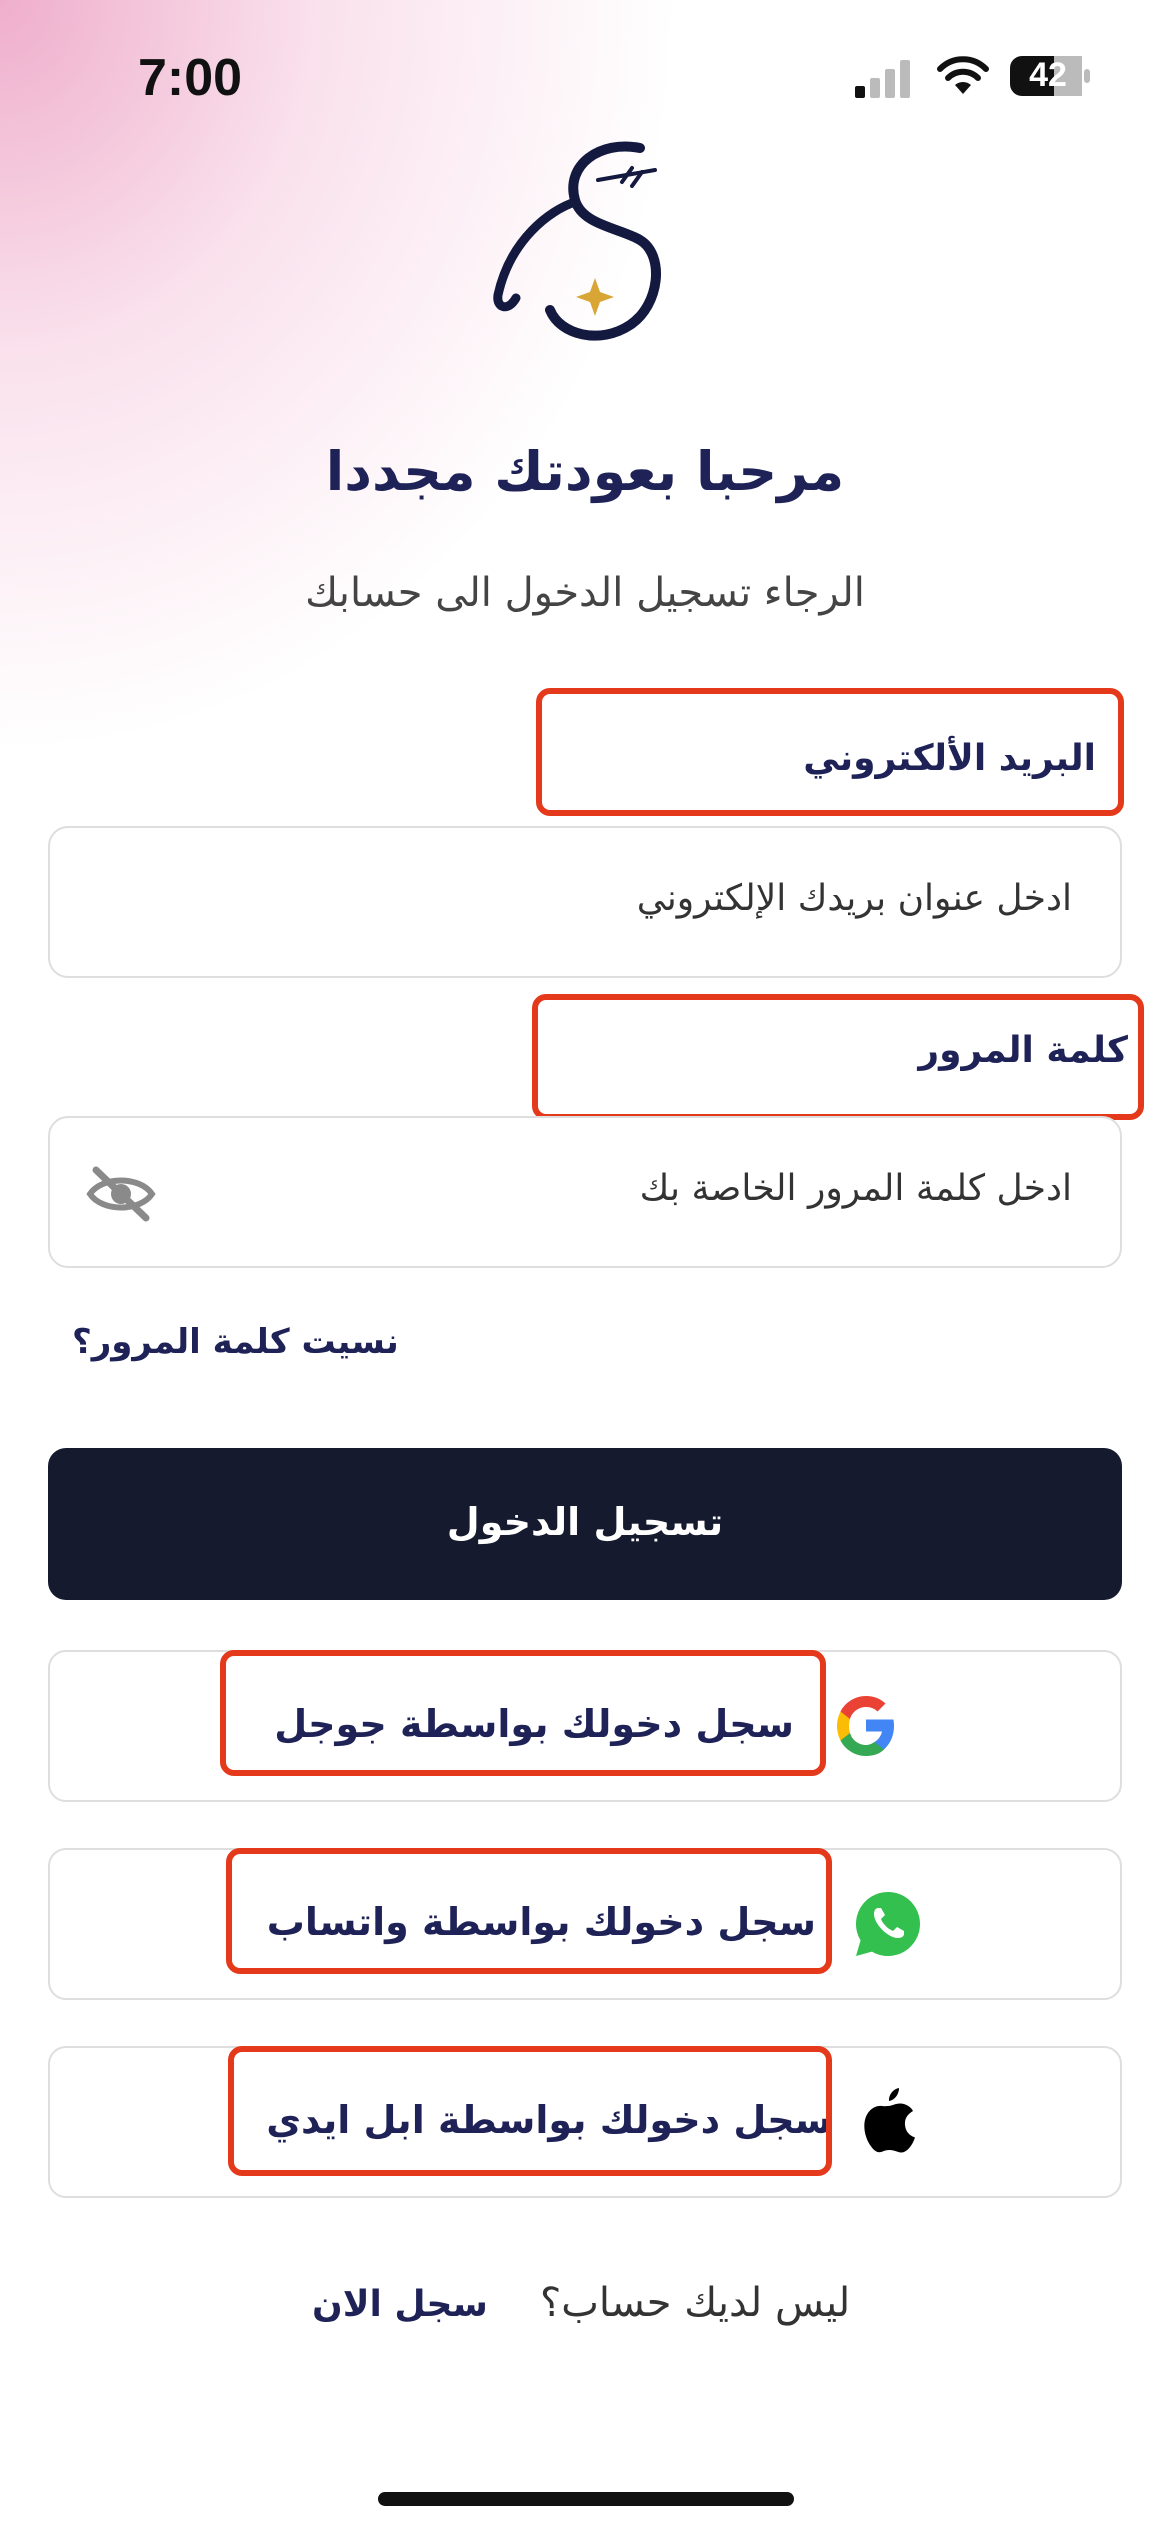 Image resolution: width=1170 pixels, height=2532 pixels. Describe the element at coordinates (854, 898) in the screenshot. I see `email-placeholder: ادخل عنوان بريدك الإلكتروني` at that location.